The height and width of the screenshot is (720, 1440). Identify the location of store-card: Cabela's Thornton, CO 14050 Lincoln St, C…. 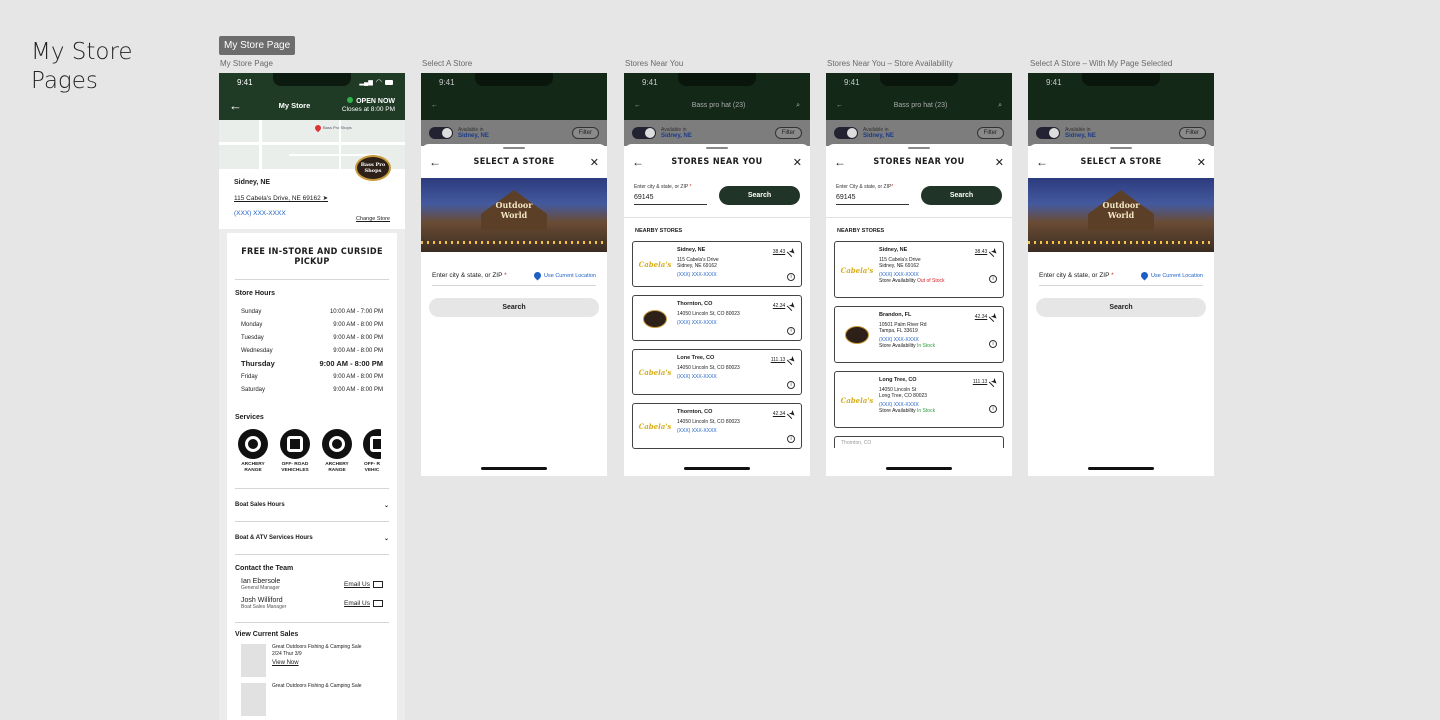
(717, 426).